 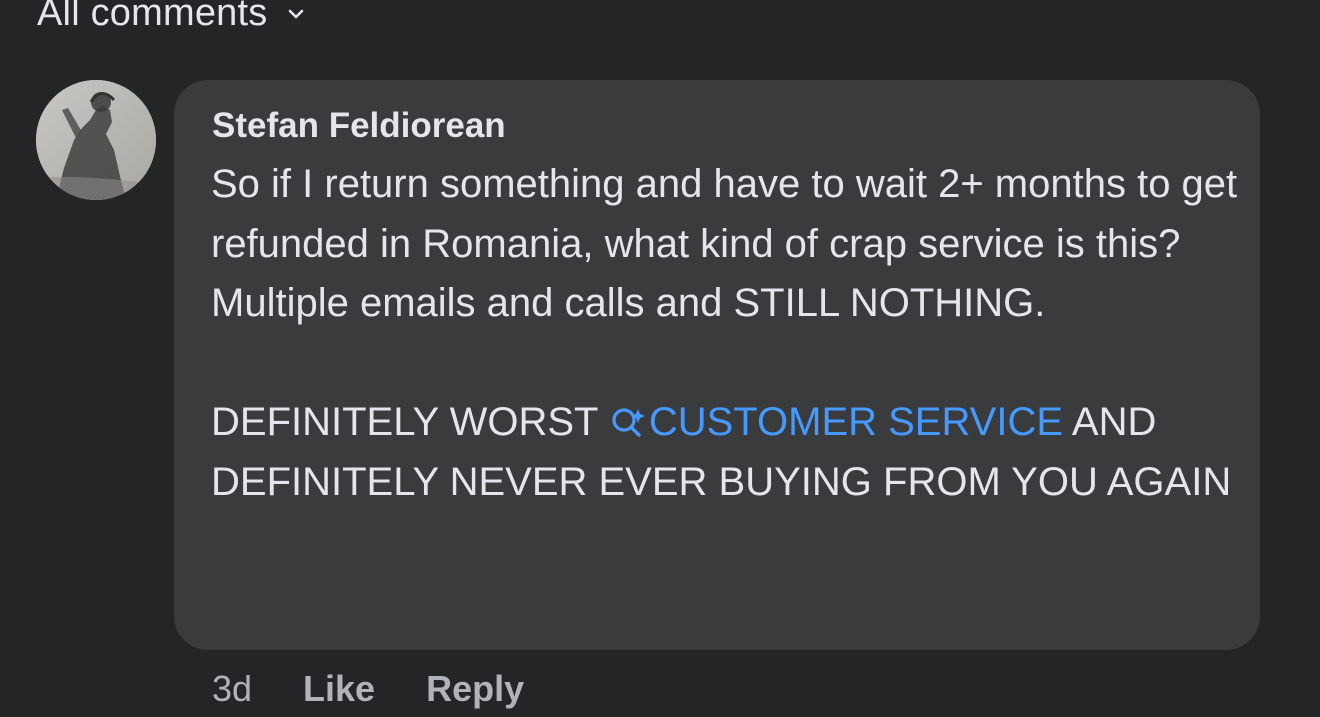 I want to click on avatar-image, so click(x=96, y=140).